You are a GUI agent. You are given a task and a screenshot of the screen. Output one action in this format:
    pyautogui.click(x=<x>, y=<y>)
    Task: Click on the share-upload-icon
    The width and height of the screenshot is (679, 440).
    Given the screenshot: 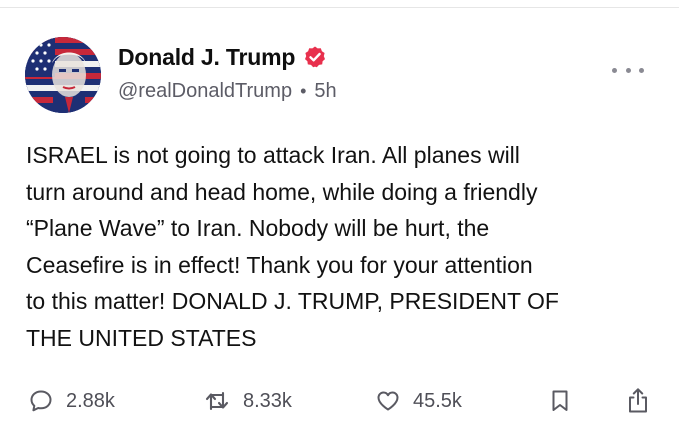 What is the action you would take?
    pyautogui.click(x=638, y=400)
    